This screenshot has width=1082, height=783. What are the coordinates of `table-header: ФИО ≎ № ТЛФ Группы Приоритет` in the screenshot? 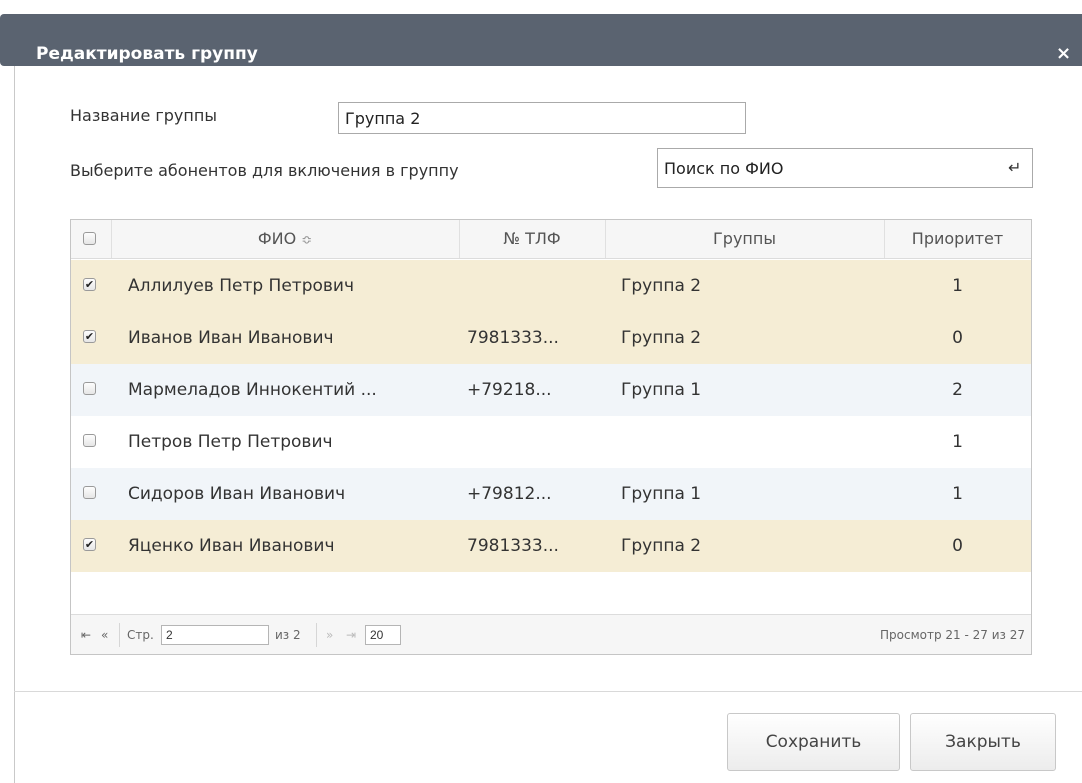 It's located at (551, 239).